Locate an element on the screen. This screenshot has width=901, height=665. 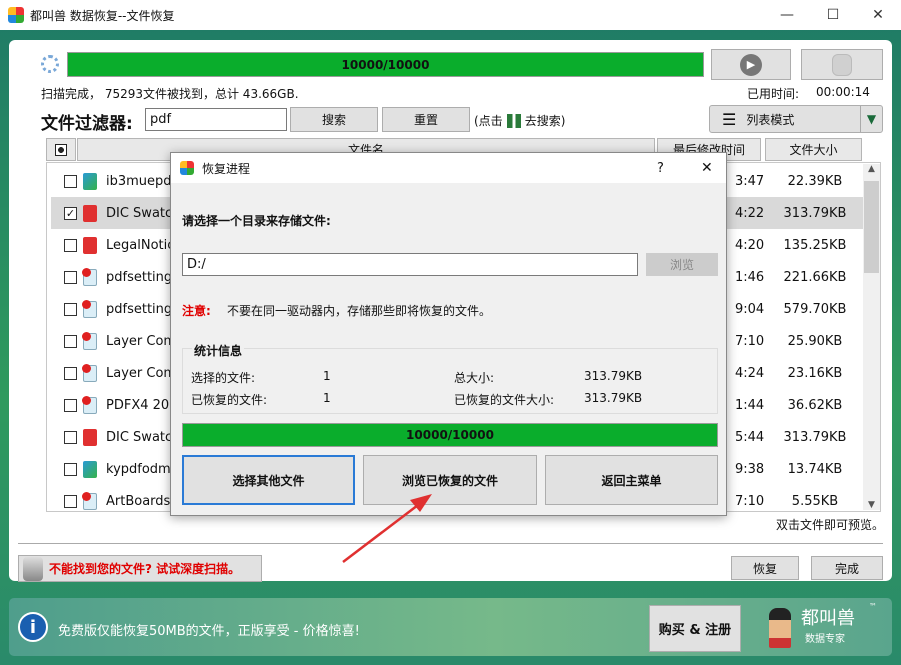
brand-logo: 都叫兽 数据专家 ™ is located at coordinates (821, 627).